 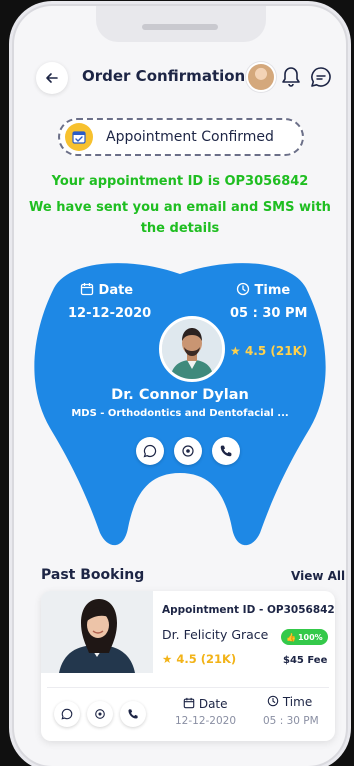 What do you see at coordinates (310, 637) in the screenshot?
I see `verified-badge-value: 100%` at bounding box center [310, 637].